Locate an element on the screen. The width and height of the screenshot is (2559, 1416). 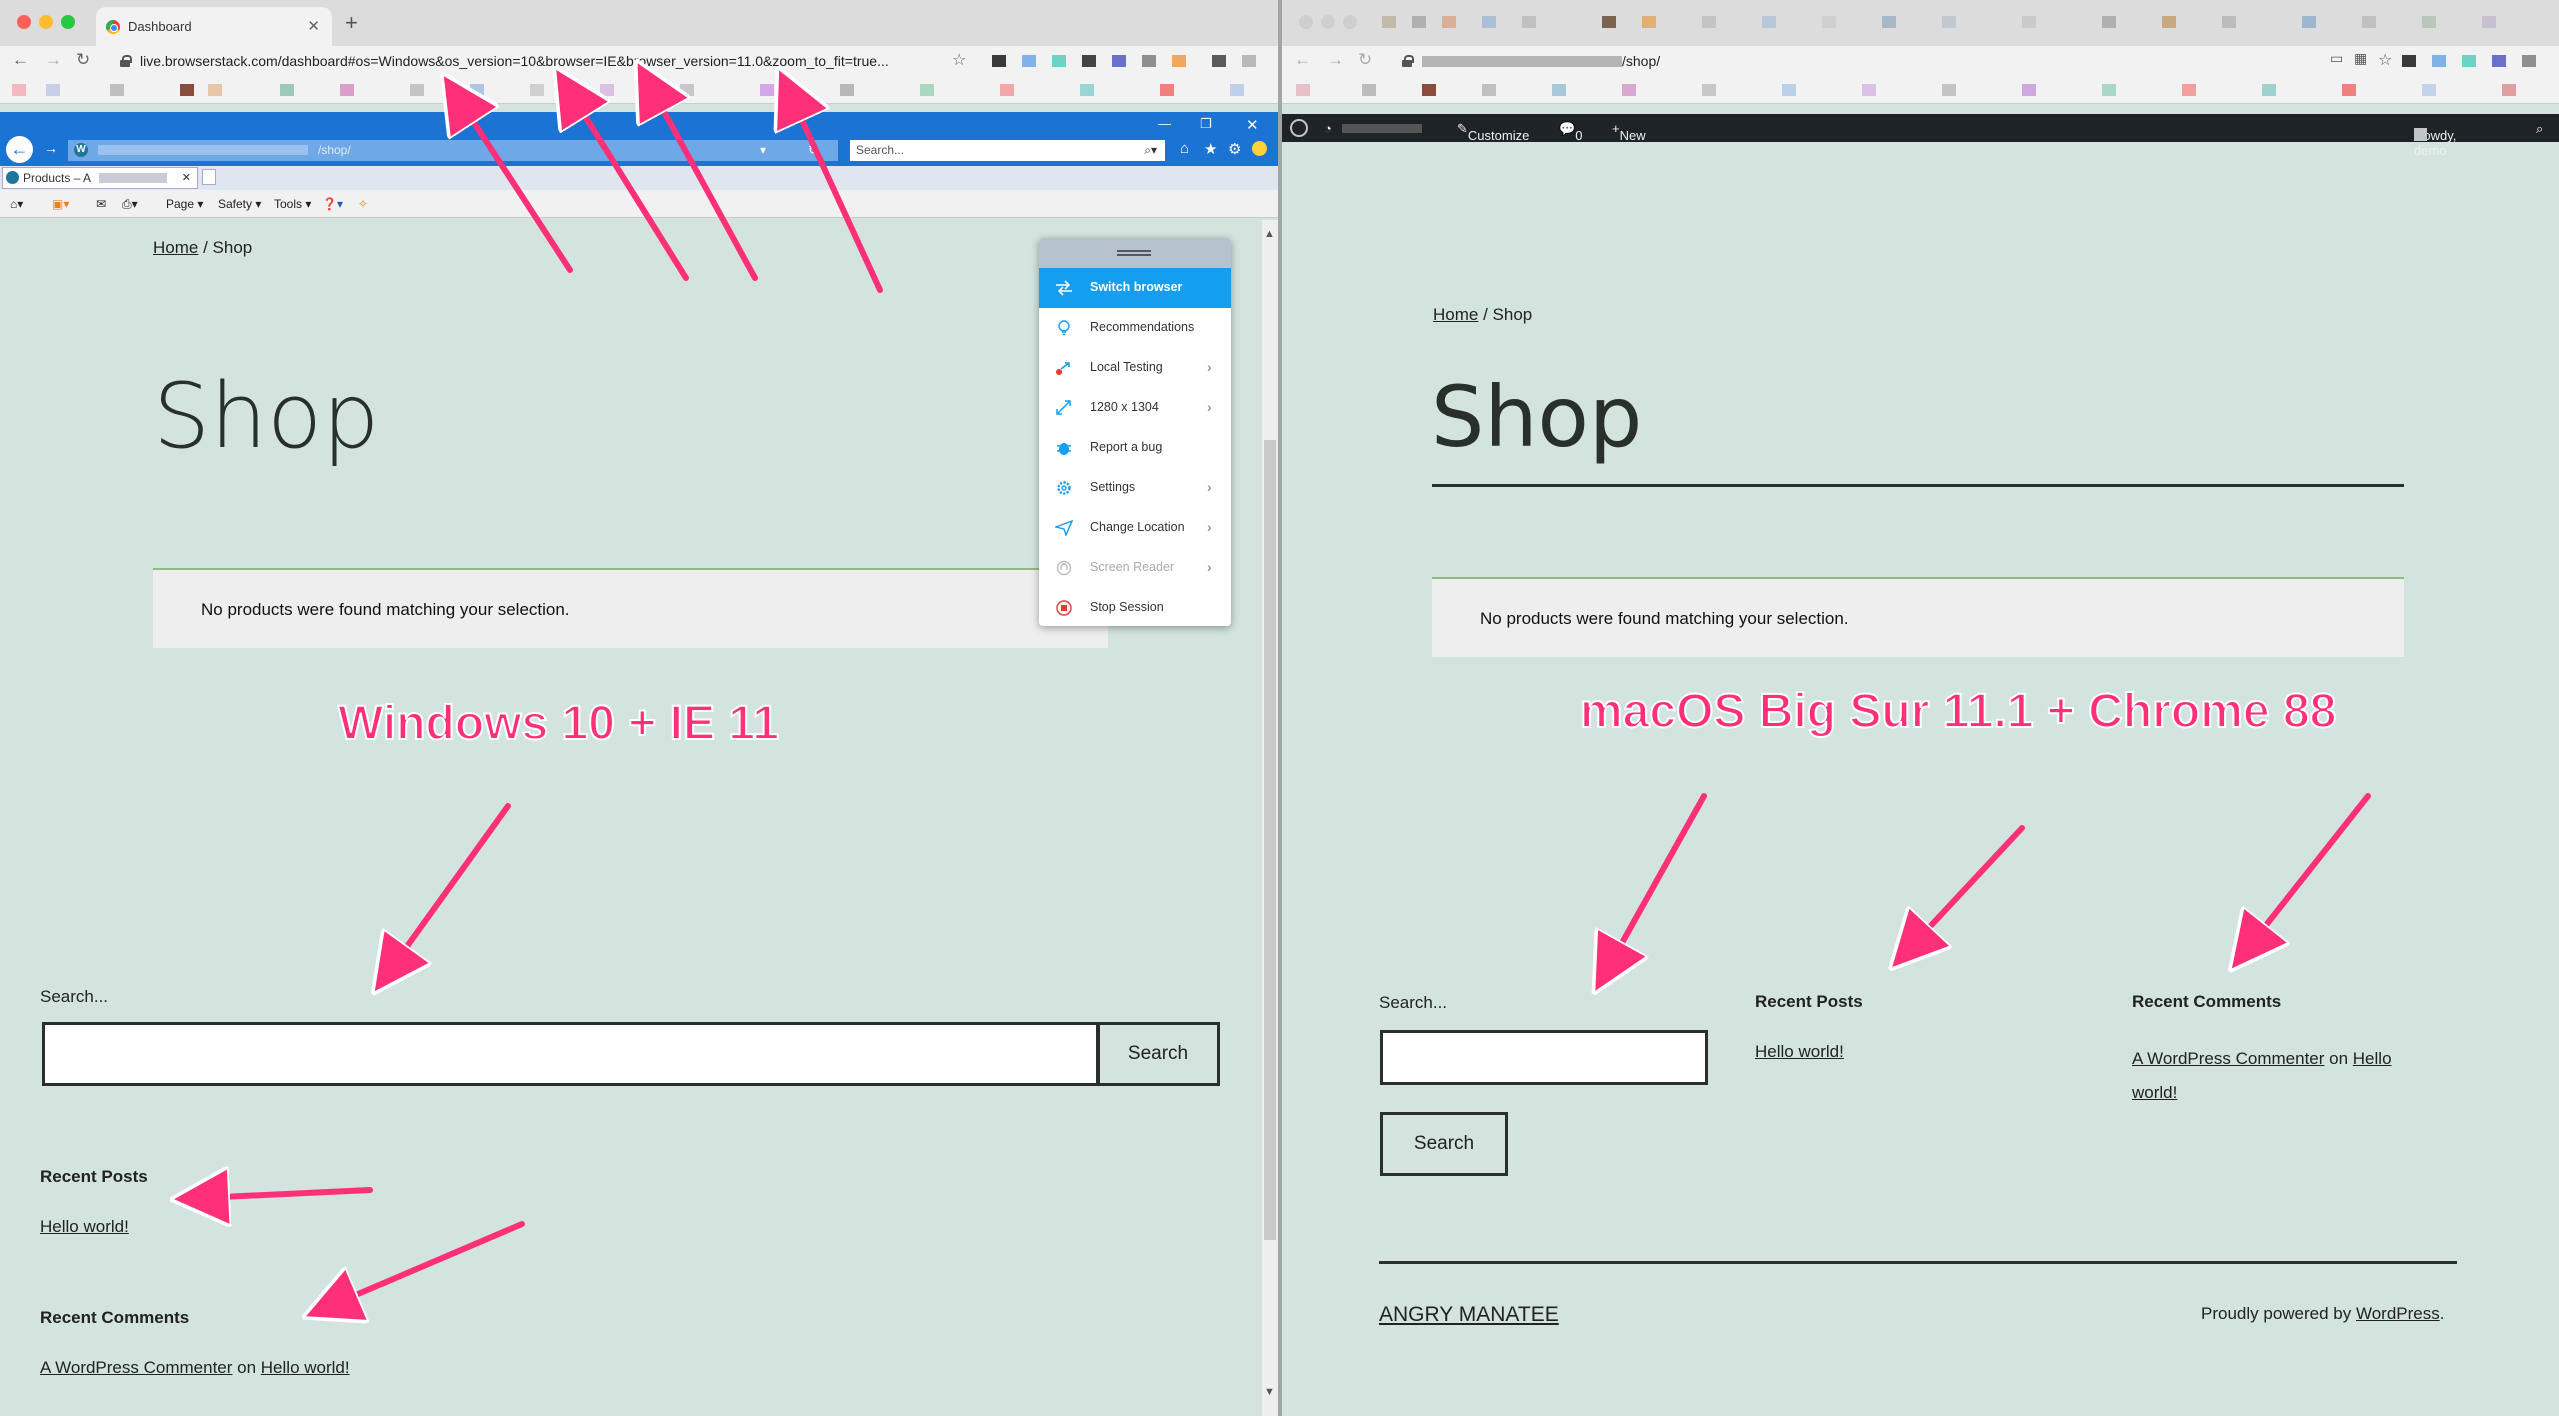
breadcrumb-right: Home / Shop is located at coordinates (1483, 314).